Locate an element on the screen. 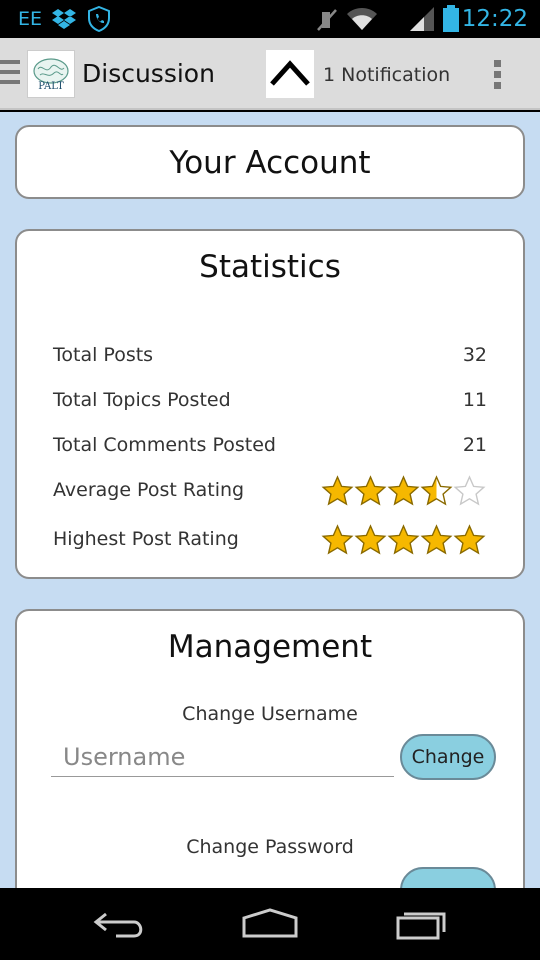  action-bar: PALT Discussion 1 Notification is located at coordinates (270, 74).